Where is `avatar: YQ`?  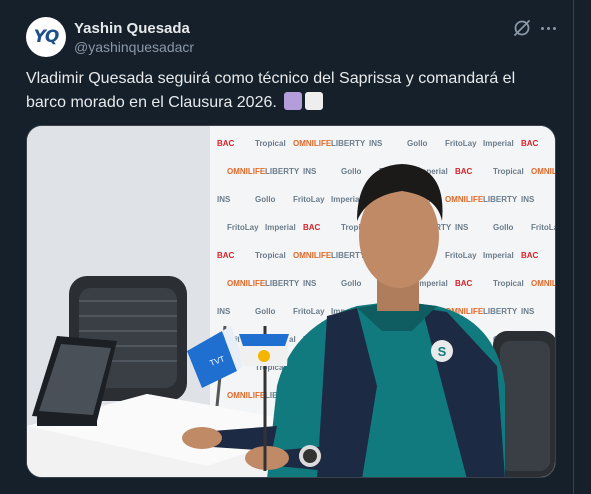
avatar: YQ is located at coordinates (46, 37).